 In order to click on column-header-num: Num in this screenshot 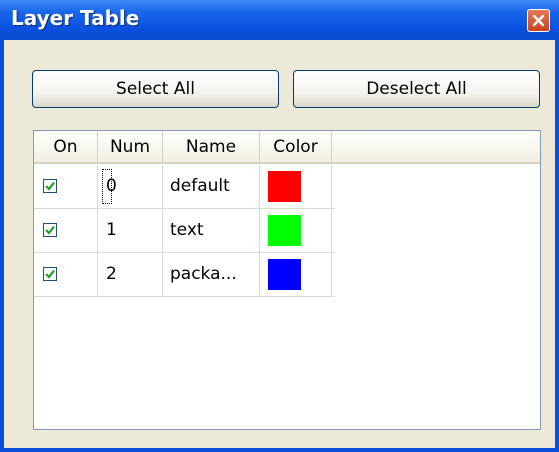, I will do `click(130, 147)`.